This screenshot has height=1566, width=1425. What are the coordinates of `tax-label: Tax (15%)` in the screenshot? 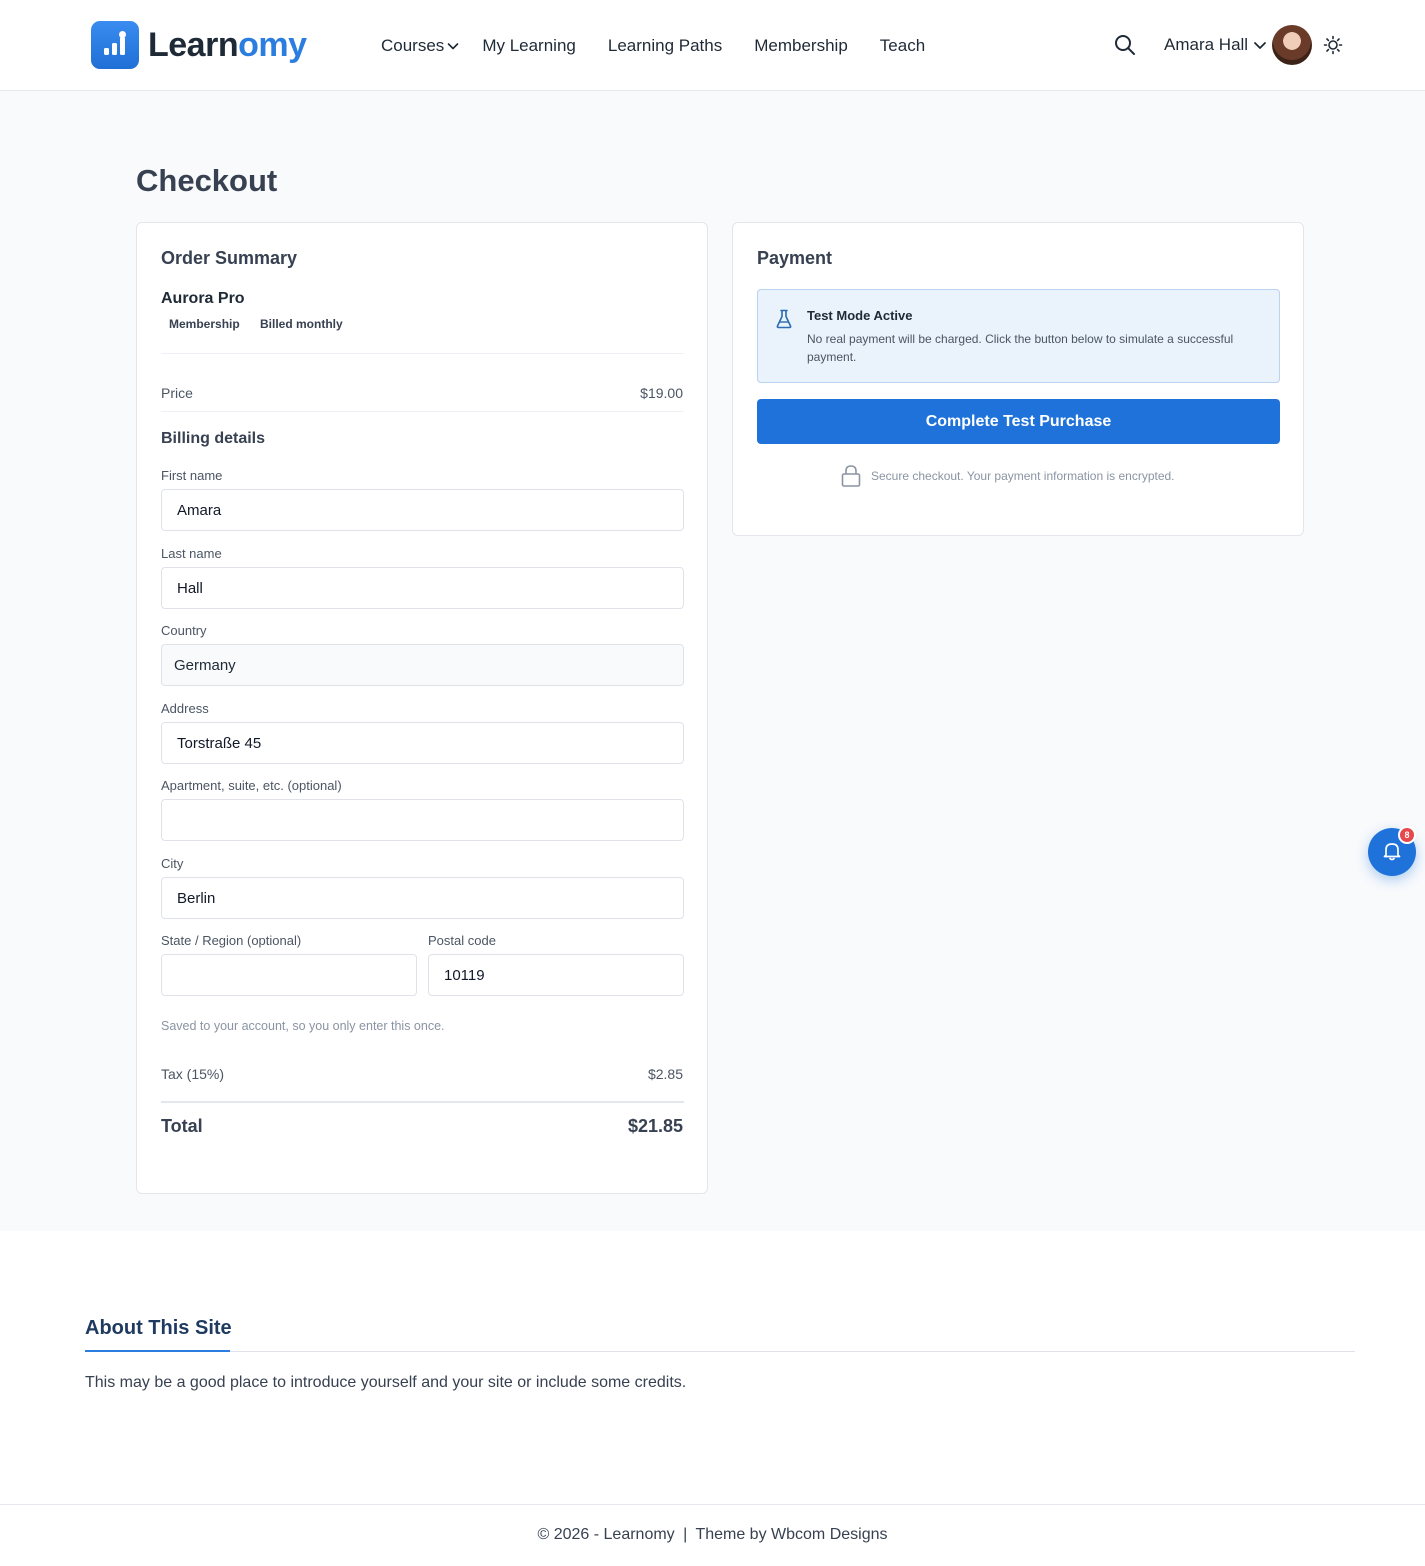 It's located at (193, 1074).